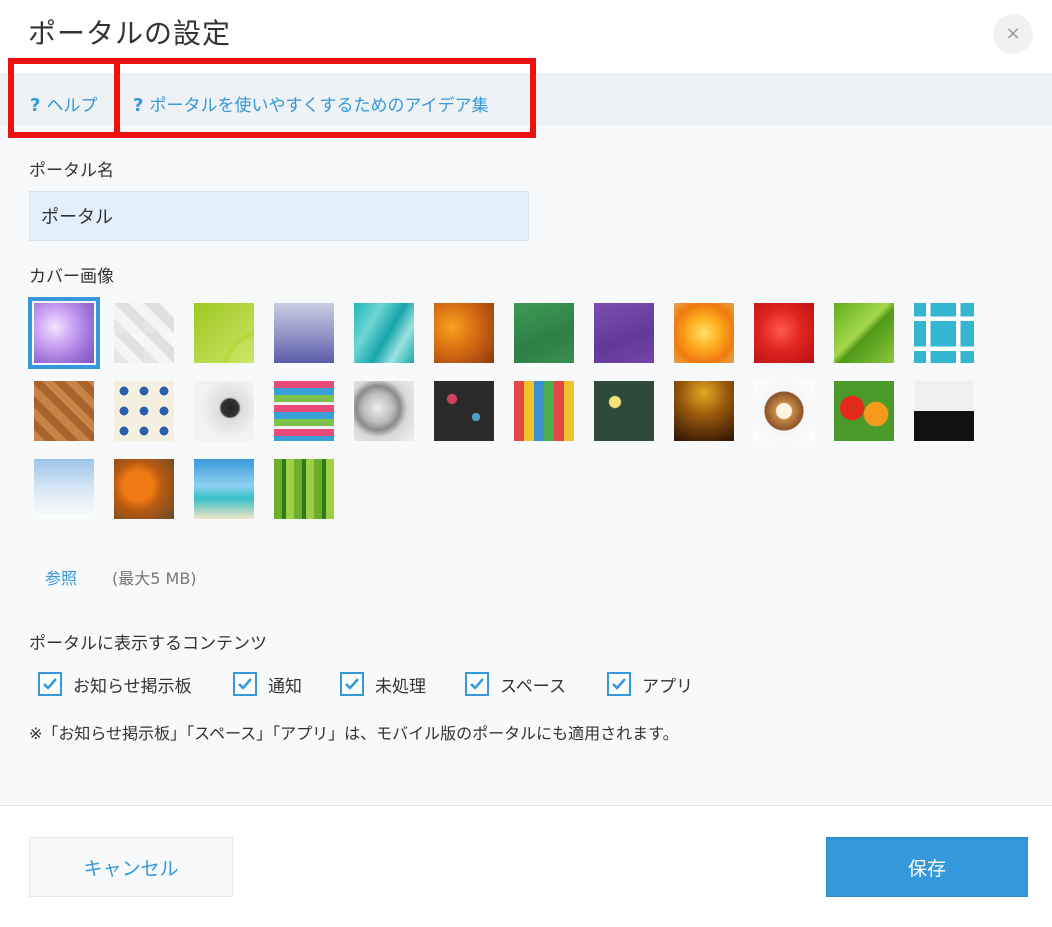  Describe the element at coordinates (384, 333) in the screenshot. I see `cover-thumb-turquoise` at that location.